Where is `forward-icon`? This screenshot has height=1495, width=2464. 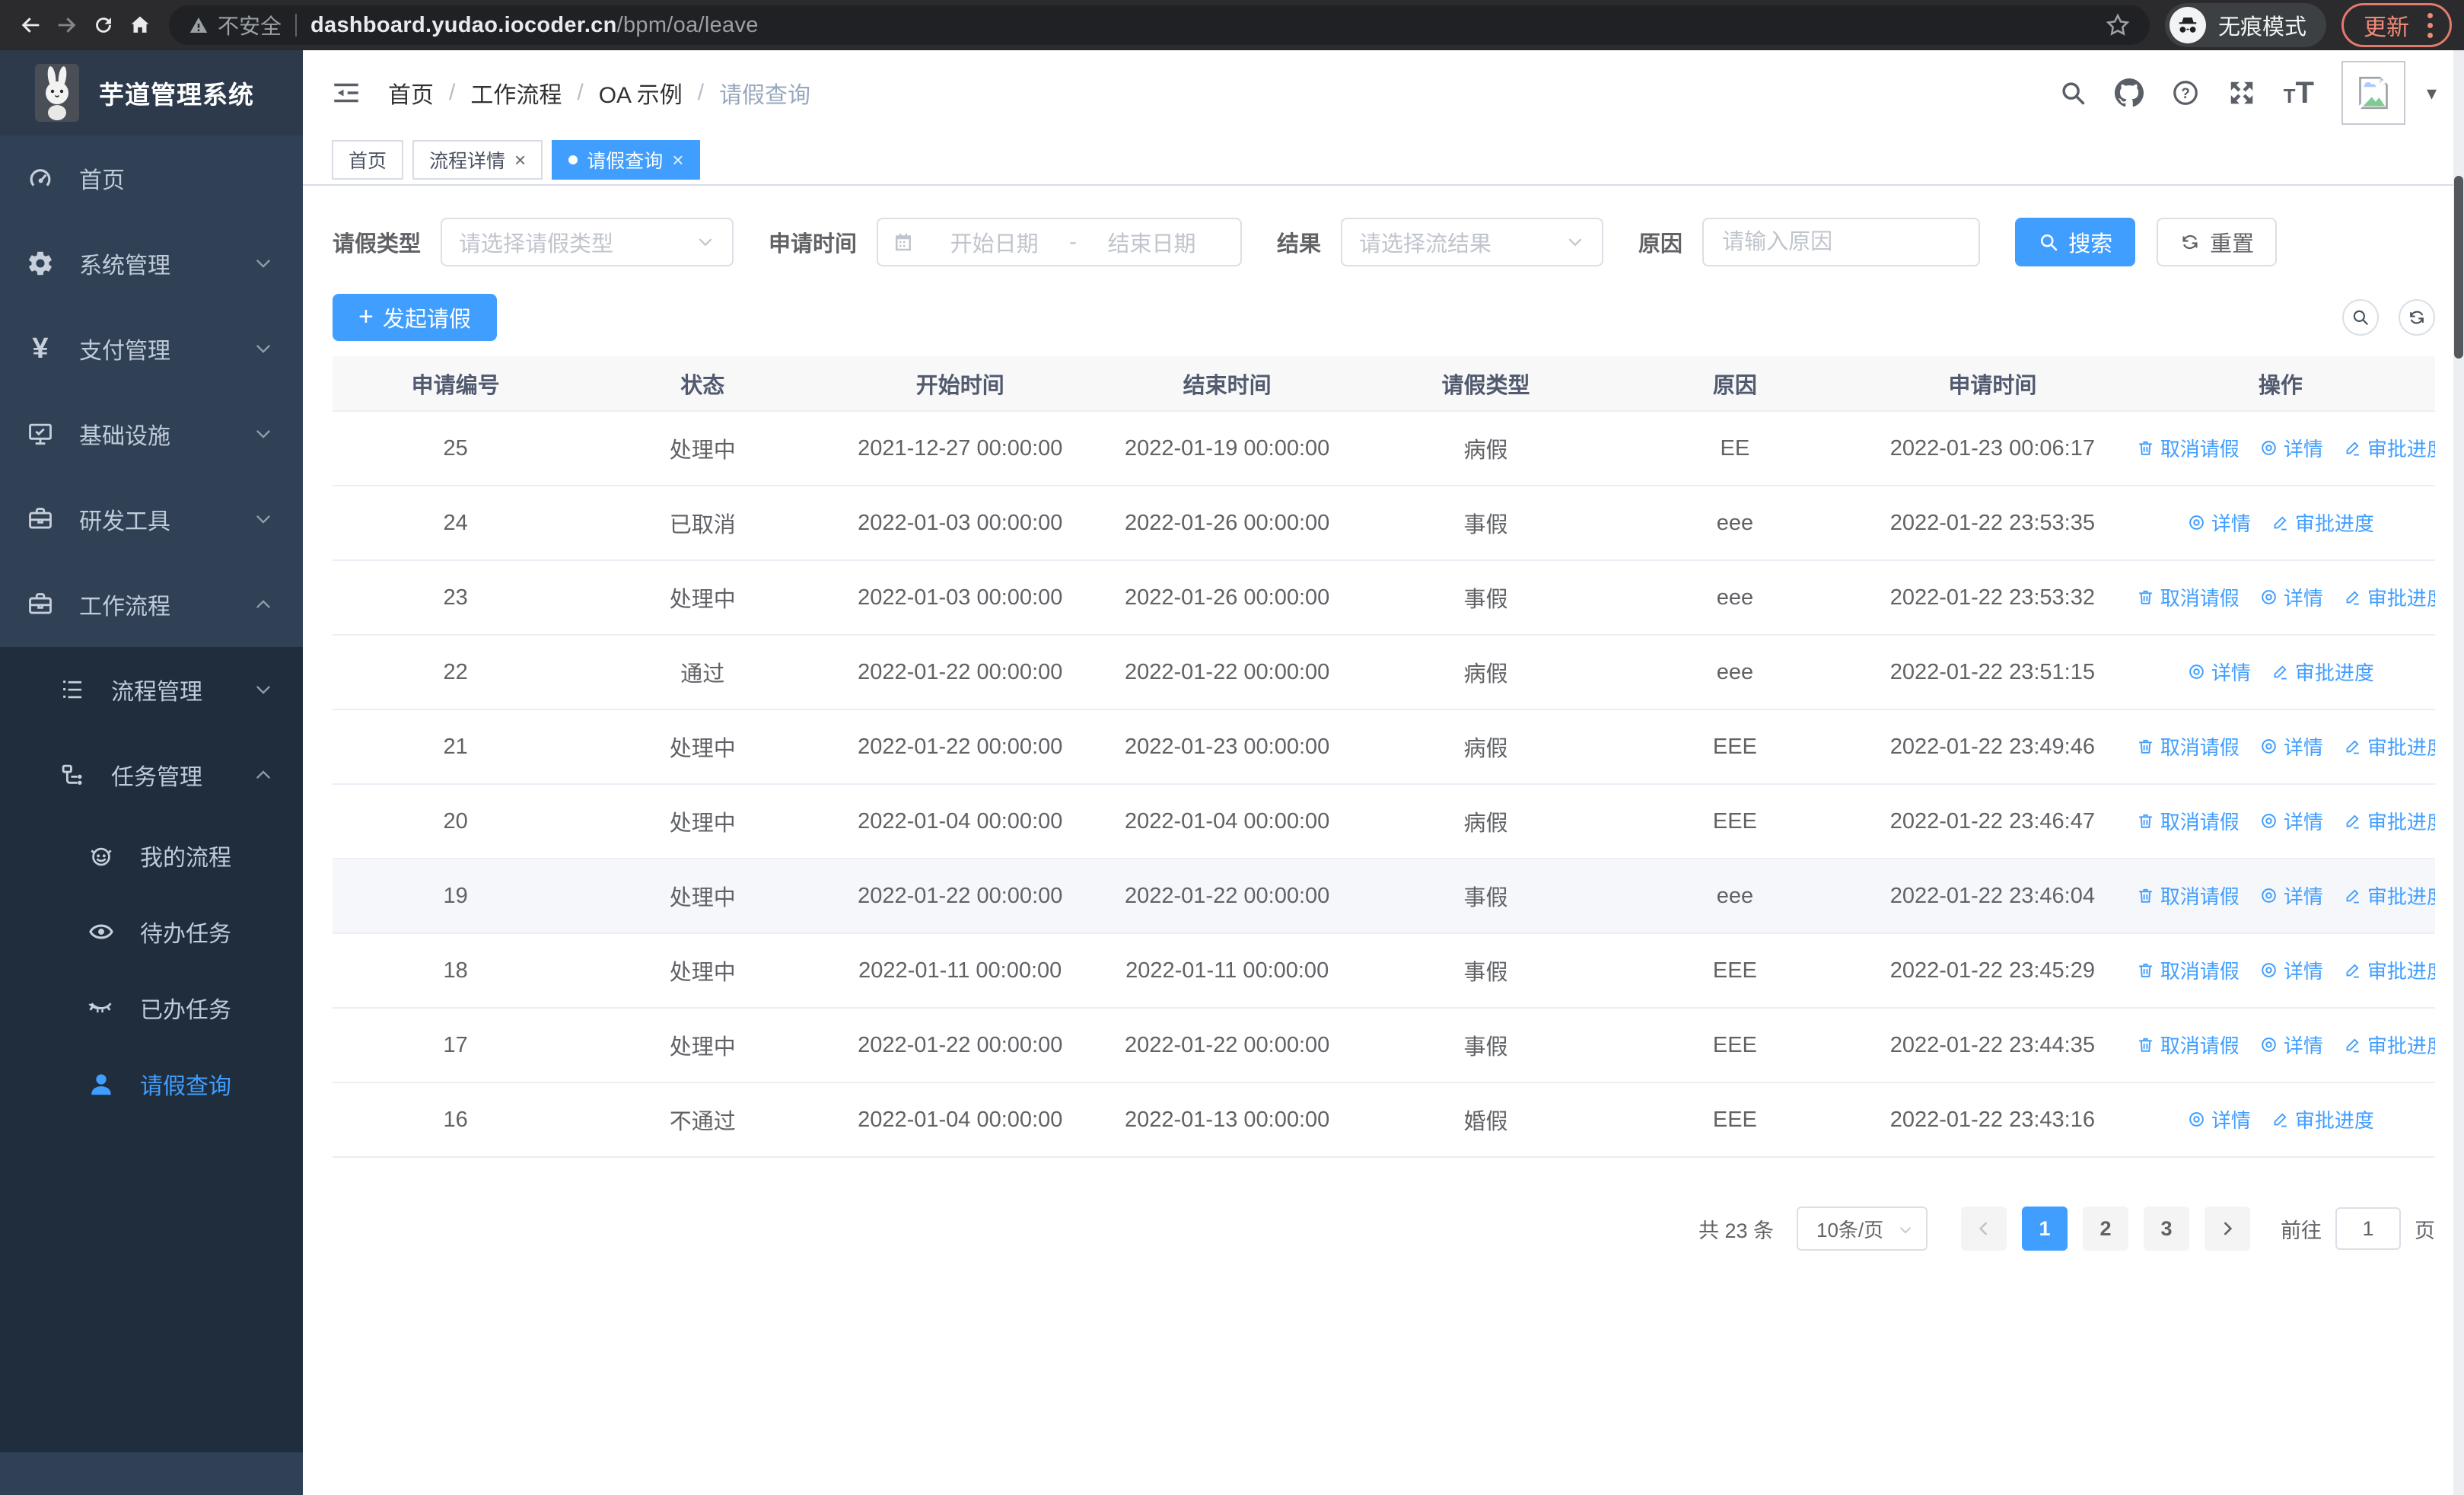 forward-icon is located at coordinates (67, 25).